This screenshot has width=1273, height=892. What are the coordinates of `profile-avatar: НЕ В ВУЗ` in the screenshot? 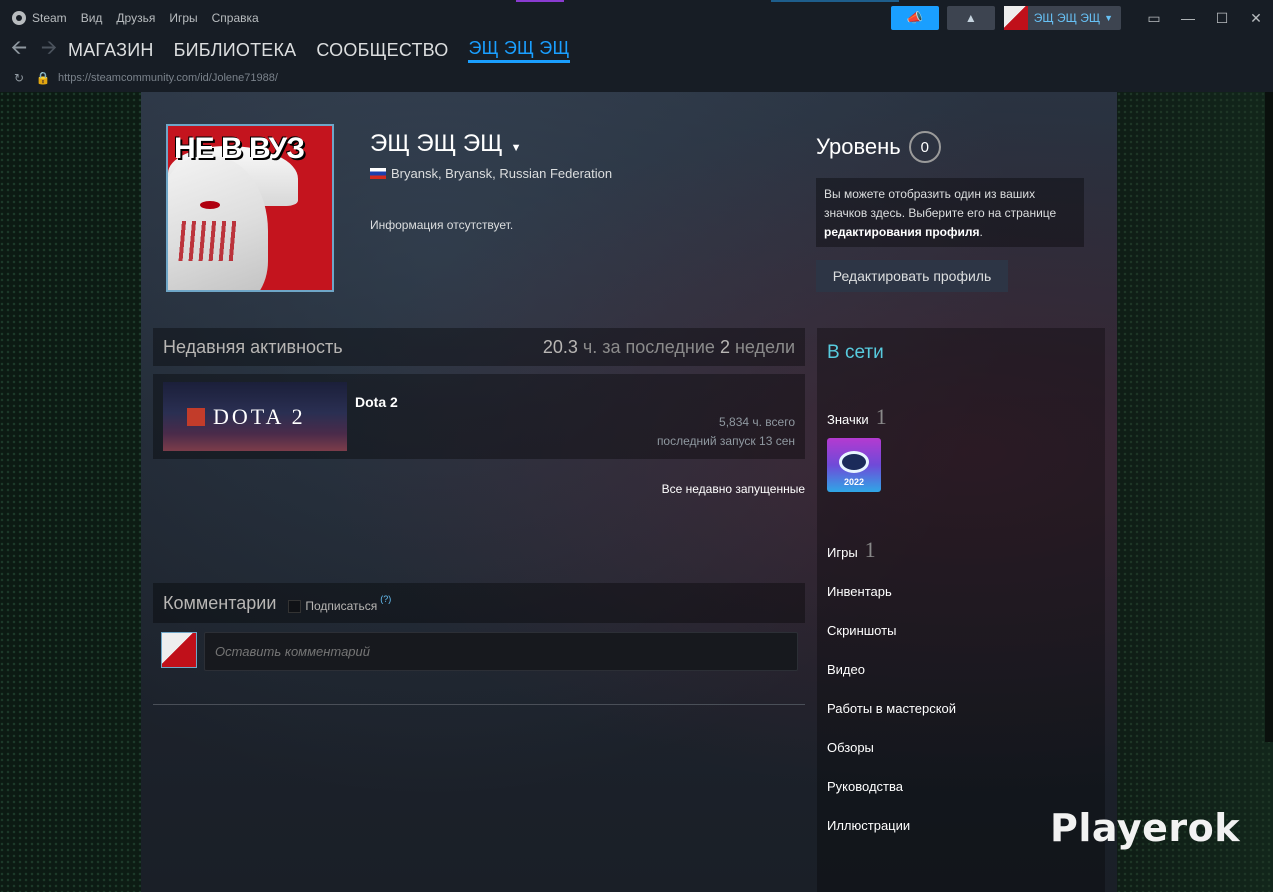 It's located at (250, 208).